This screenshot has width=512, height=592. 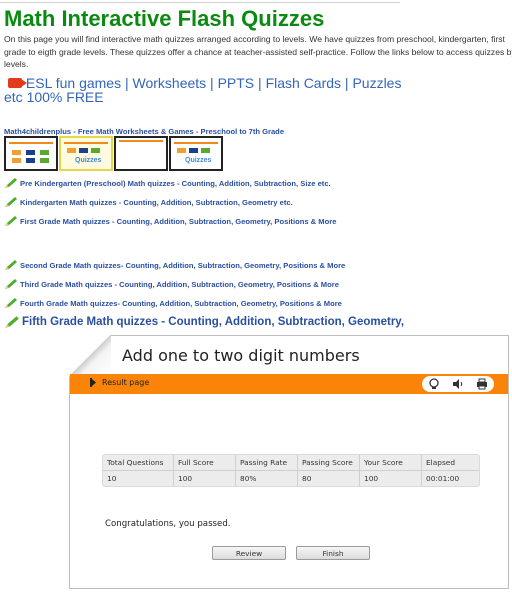 I want to click on table-row: 10 100 80% 80 100 00:01:00, so click(x=291, y=478).